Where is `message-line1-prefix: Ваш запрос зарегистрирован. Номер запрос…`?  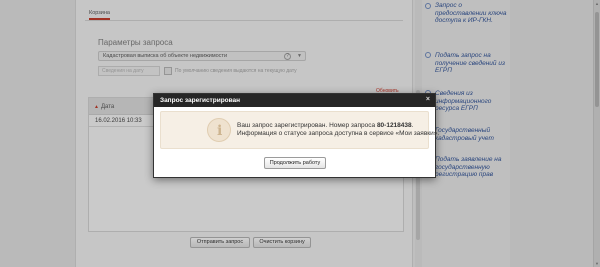 message-line1-prefix: Ваш запрос зарегистрирован. Номер запрос… is located at coordinates (307, 125).